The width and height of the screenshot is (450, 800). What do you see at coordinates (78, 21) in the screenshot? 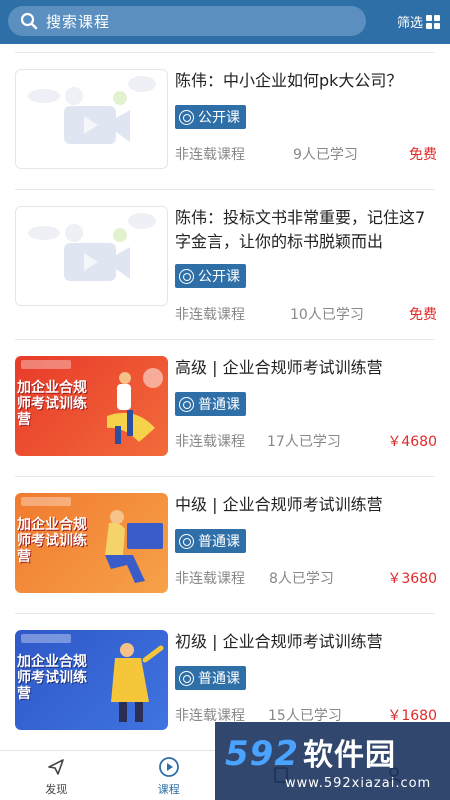
I see `search-placeholder: 搜索课程` at bounding box center [78, 21].